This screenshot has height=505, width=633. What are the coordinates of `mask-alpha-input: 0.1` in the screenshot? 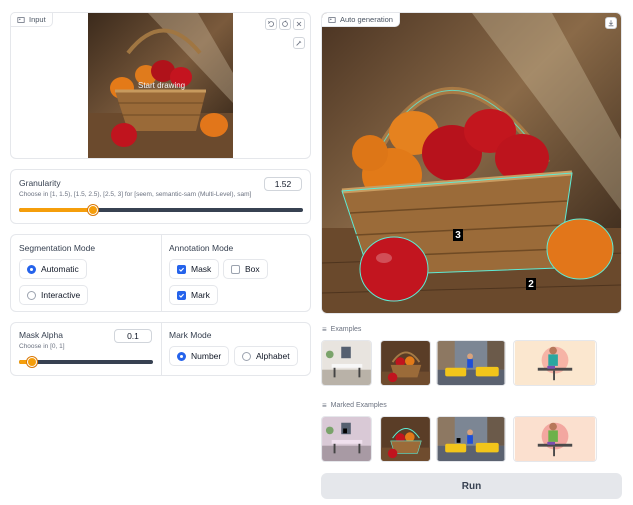 It's located at (133, 336).